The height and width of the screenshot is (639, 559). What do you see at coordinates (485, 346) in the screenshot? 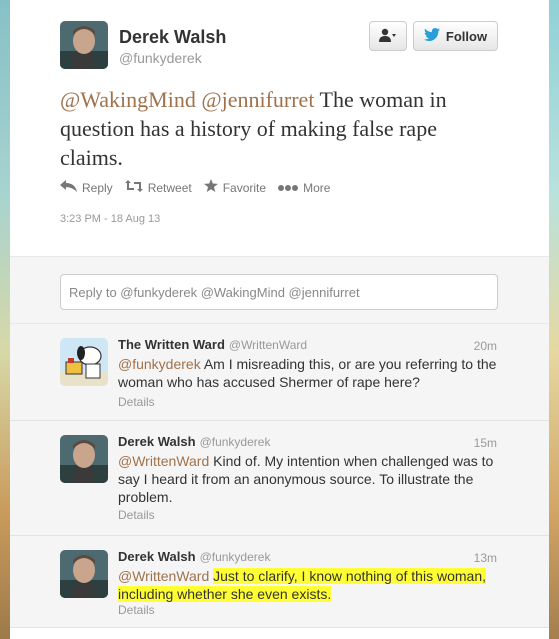
I see `reply-time: 20m` at bounding box center [485, 346].